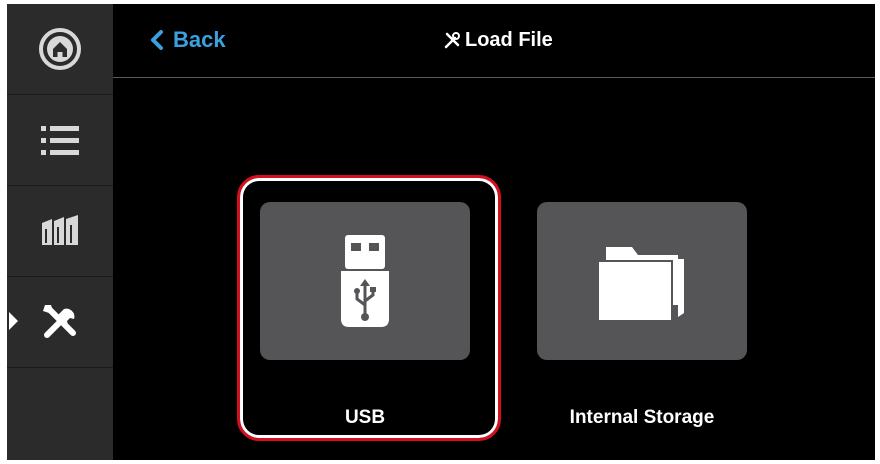  I want to click on sidebar-item-list, so click(60, 140).